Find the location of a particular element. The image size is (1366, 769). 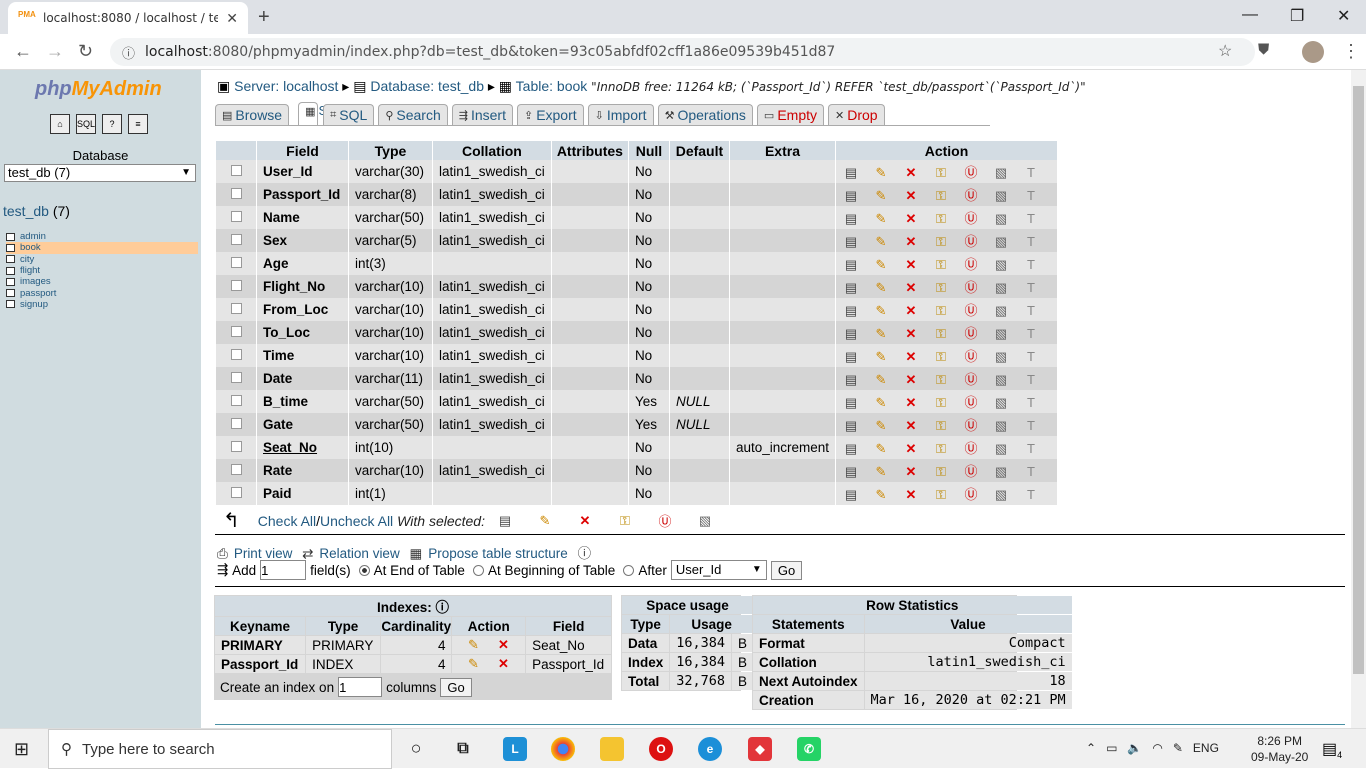

tab-search: ⚲ Search is located at coordinates (413, 114).